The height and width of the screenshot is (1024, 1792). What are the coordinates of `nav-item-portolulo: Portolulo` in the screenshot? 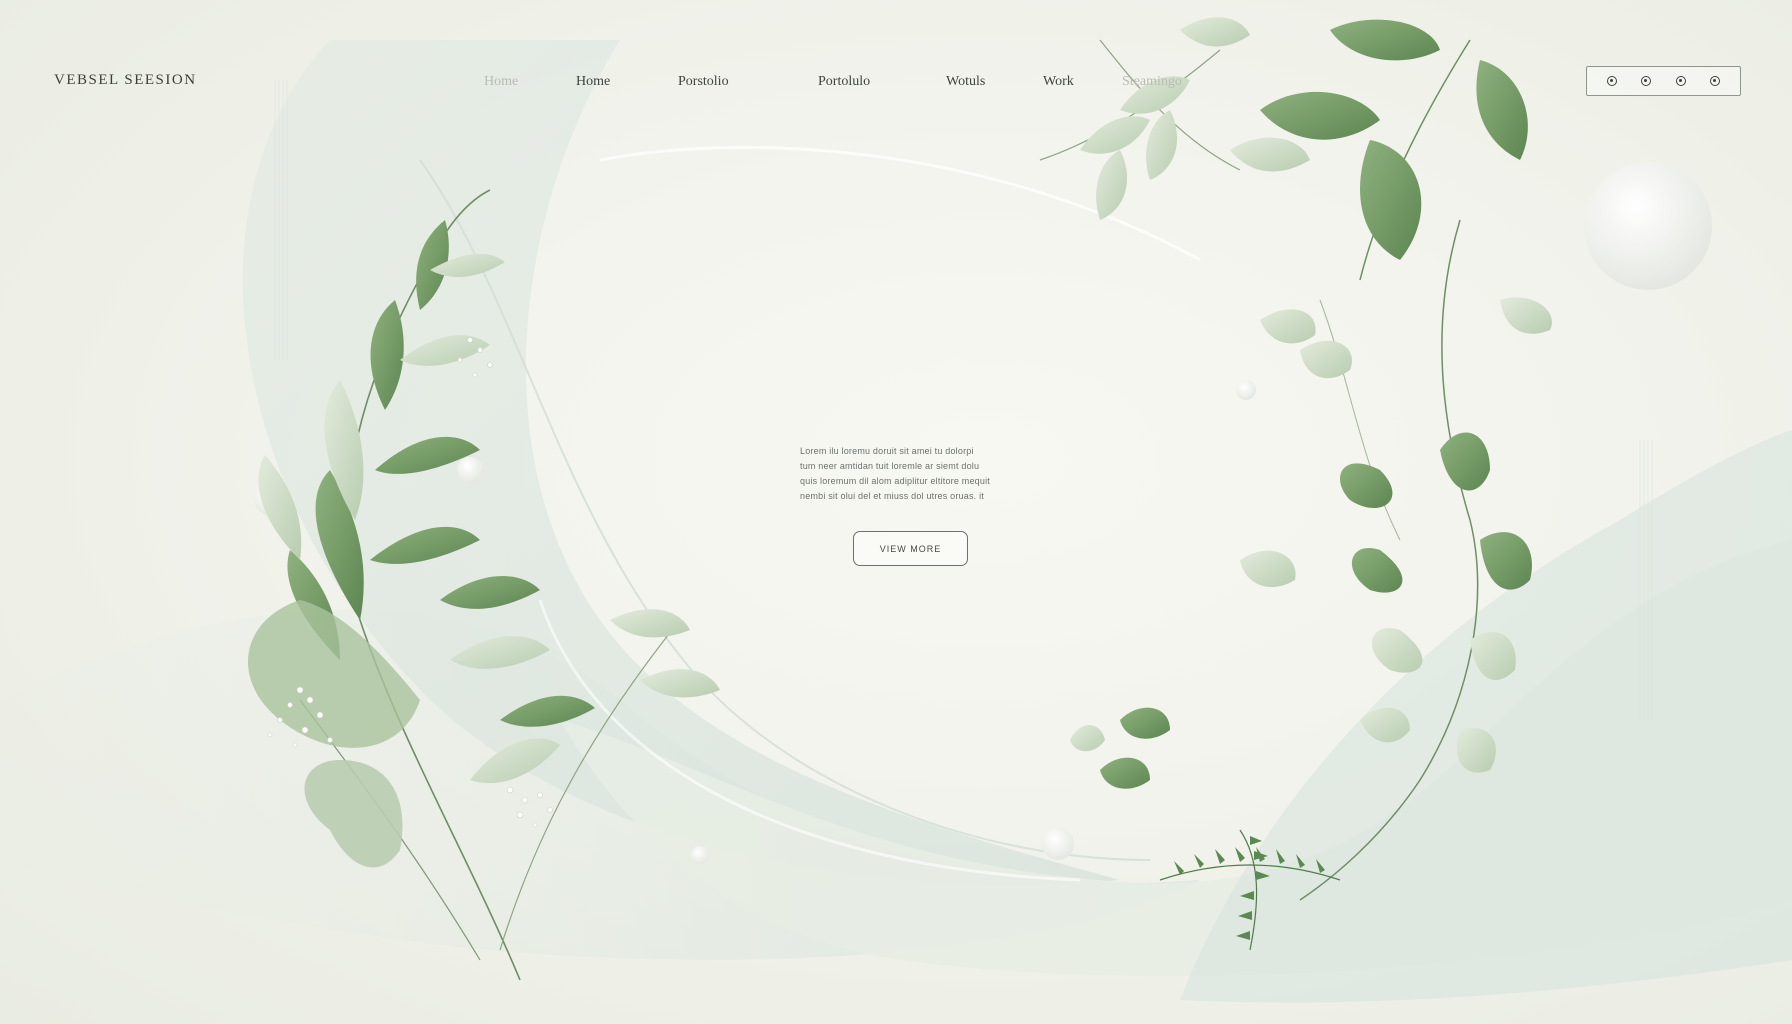 It's located at (844, 82).